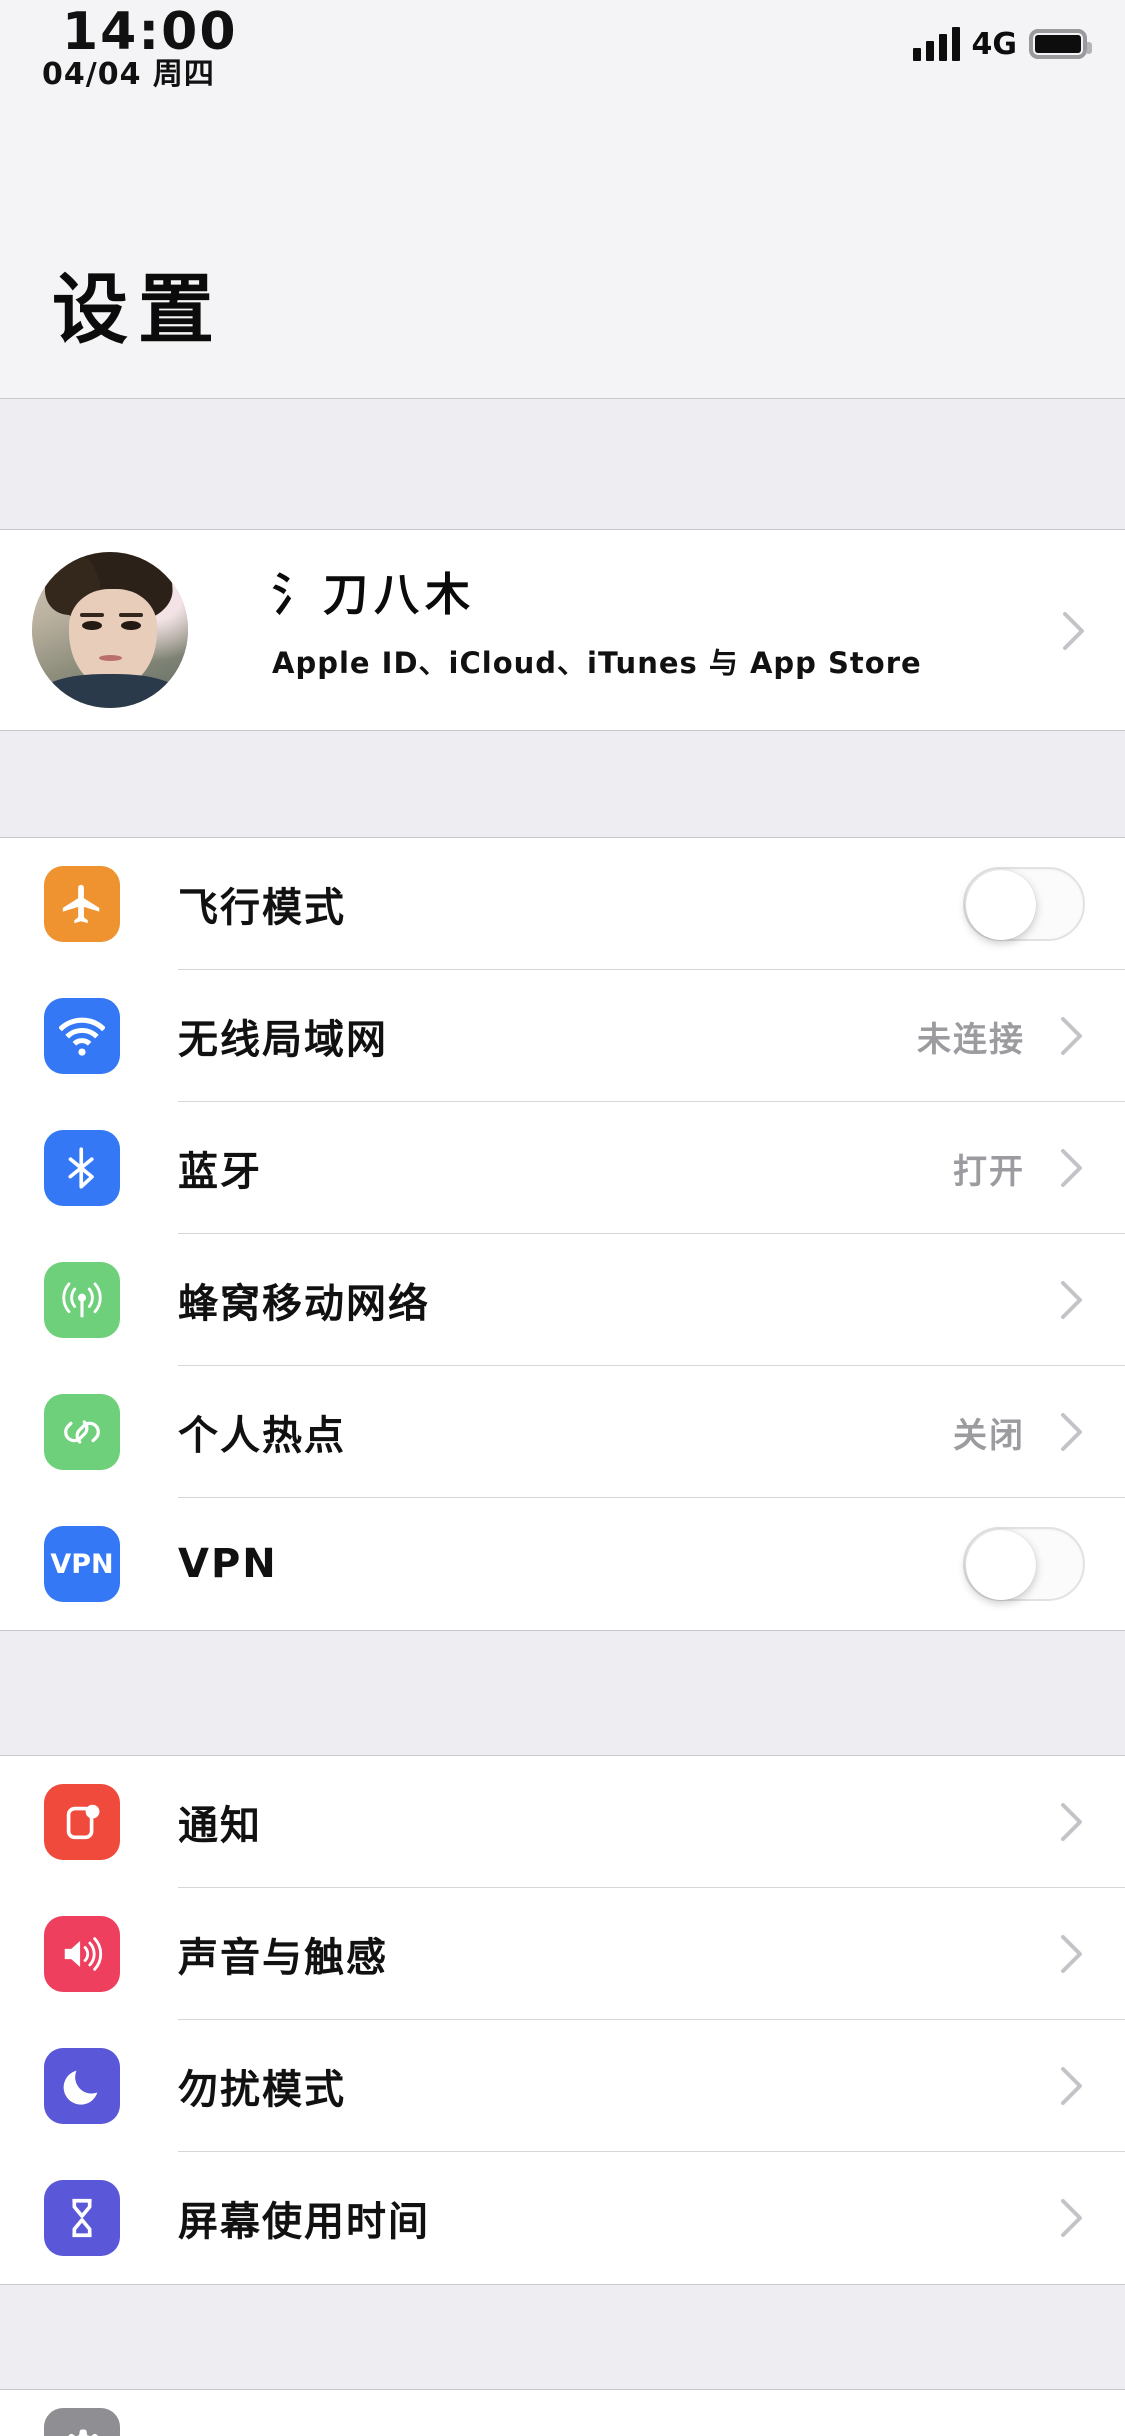 The width and height of the screenshot is (1125, 2436). What do you see at coordinates (304, 2222) in the screenshot?
I see `row-label-screen-time: 屏幕使用时间` at bounding box center [304, 2222].